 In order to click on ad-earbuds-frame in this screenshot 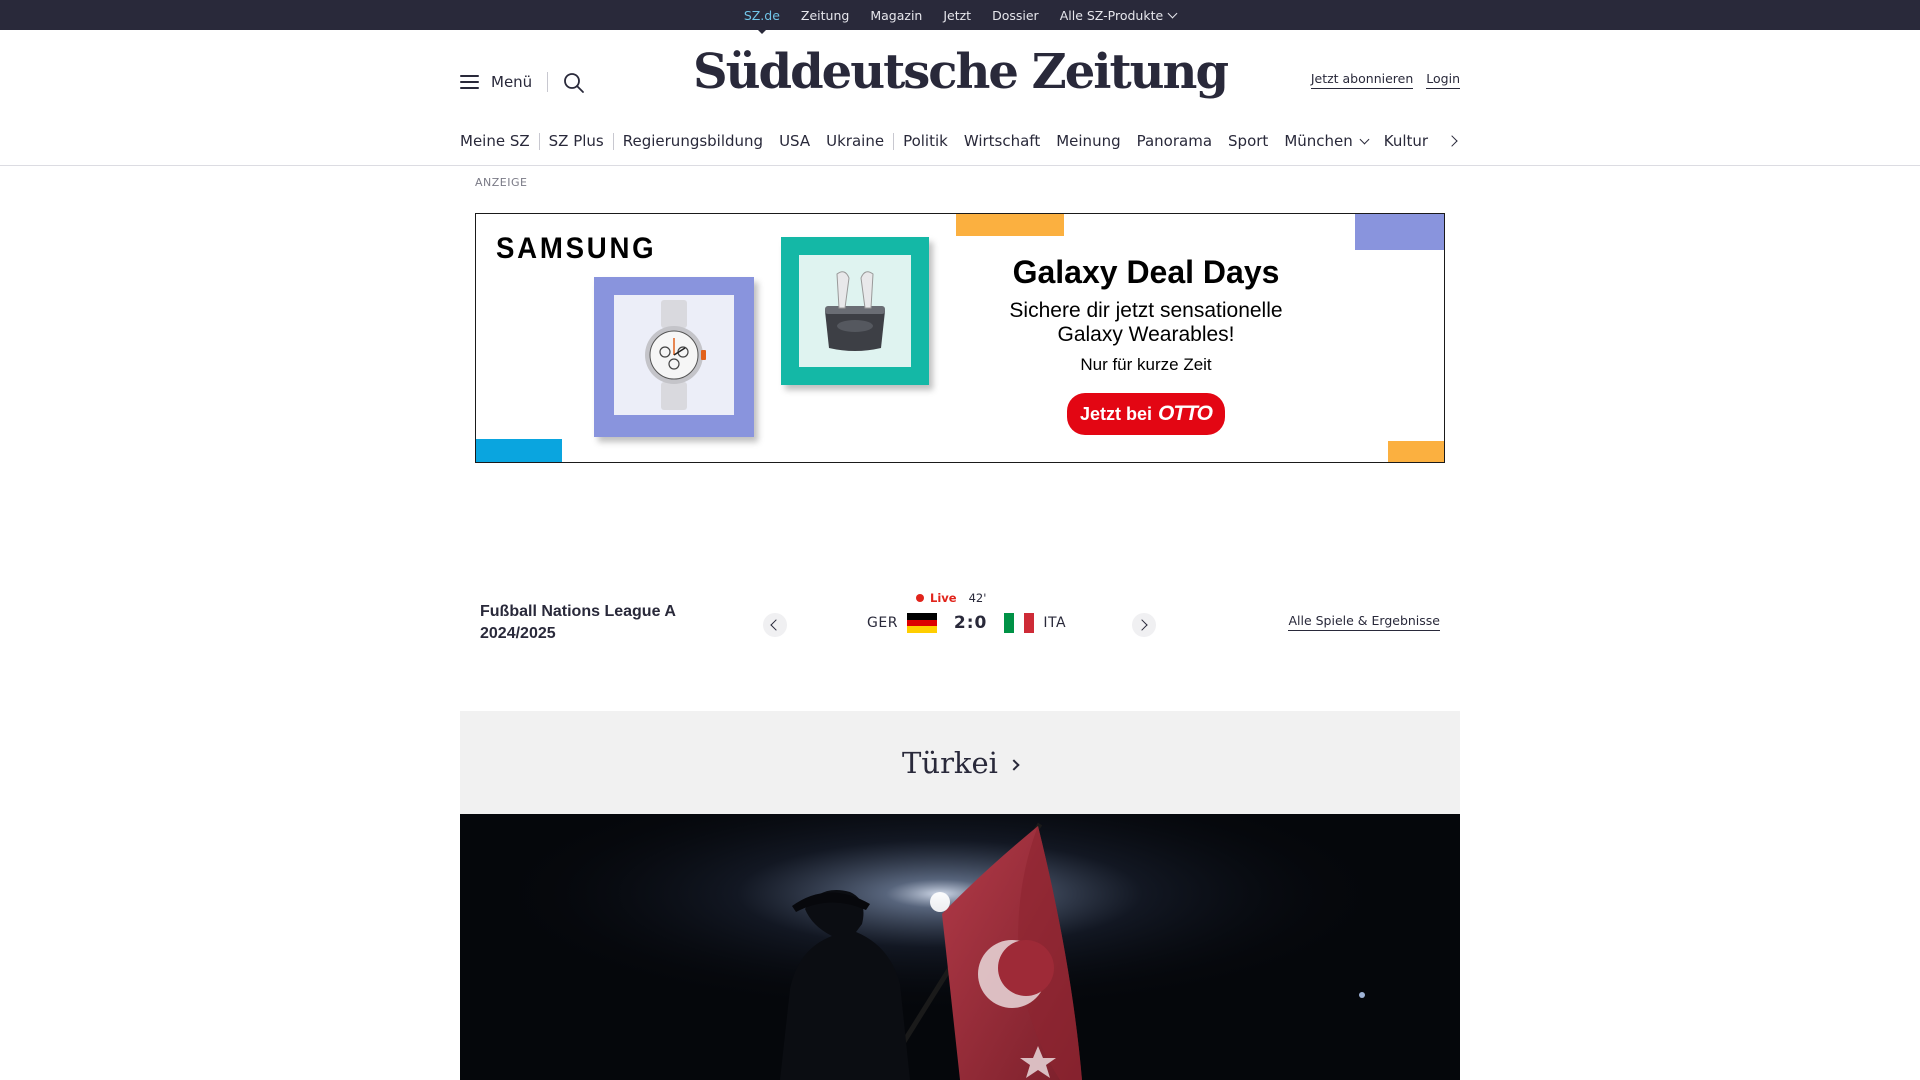, I will do `click(855, 311)`.